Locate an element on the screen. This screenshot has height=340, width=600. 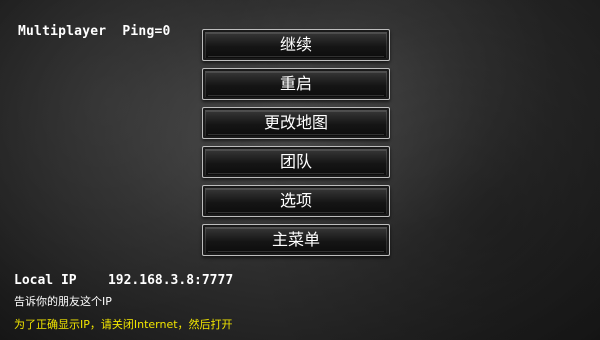
local-ip-row: Local IP 192.168.3.8:7777 is located at coordinates (123, 280).